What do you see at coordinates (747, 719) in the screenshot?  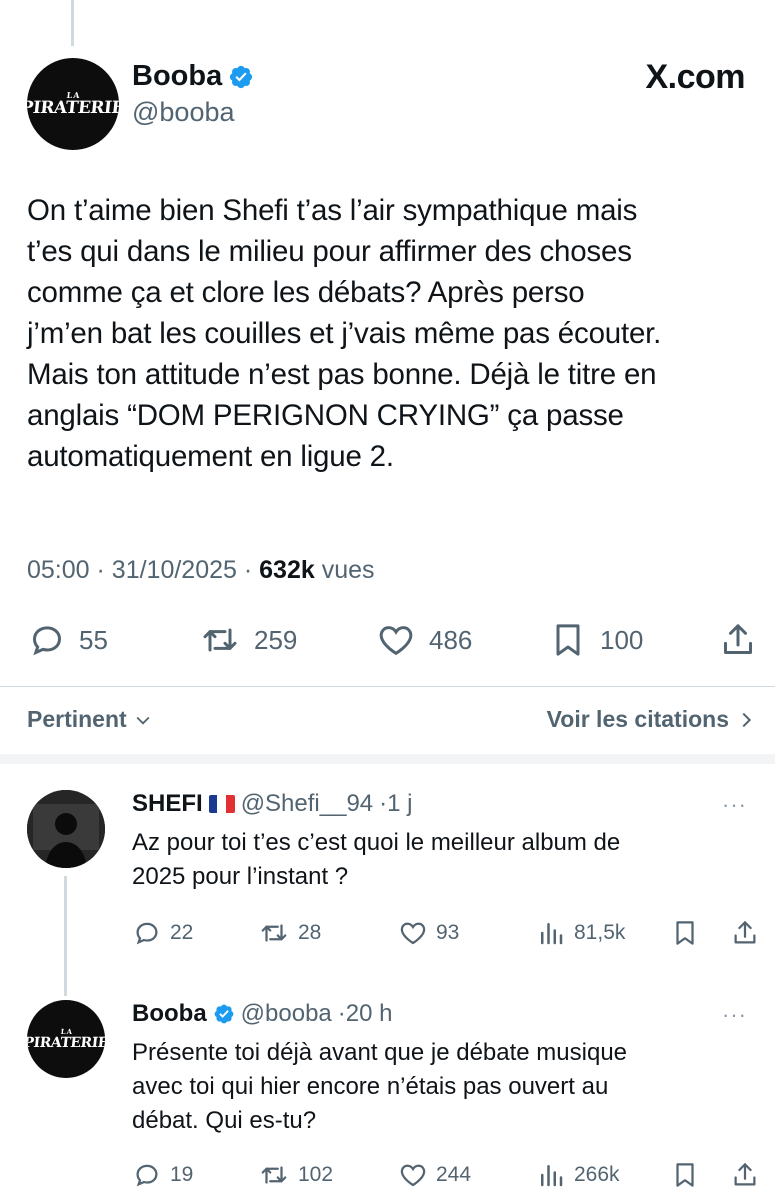 I see `chevron-right-icon` at bounding box center [747, 719].